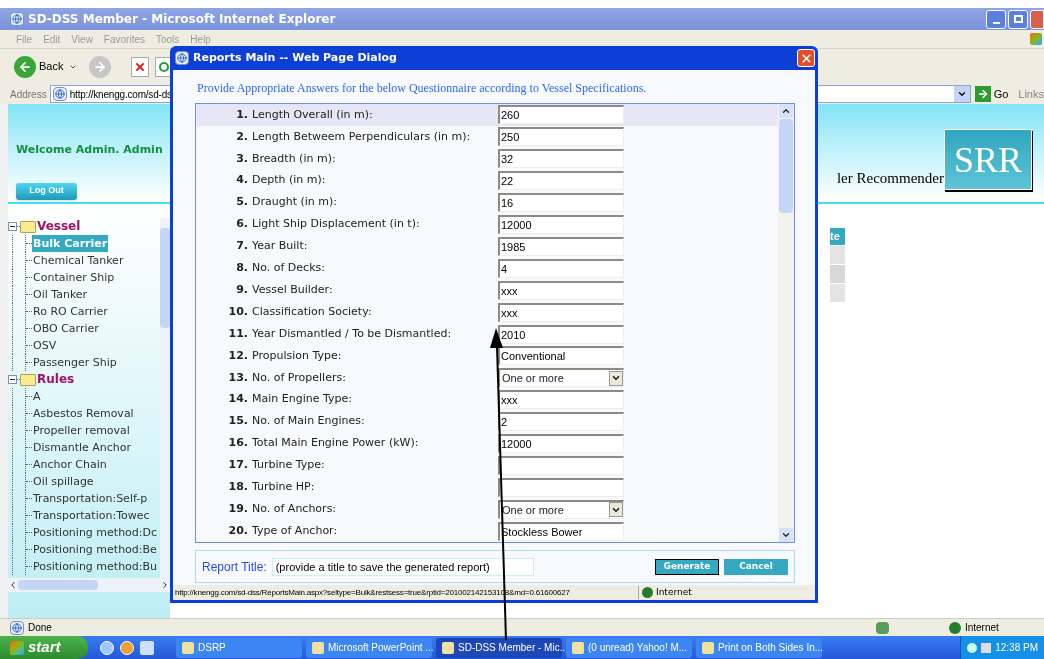 Image resolution: width=1044 pixels, height=659 pixels. Describe the element at coordinates (786, 535) in the screenshot. I see `scroll-down-button` at that location.